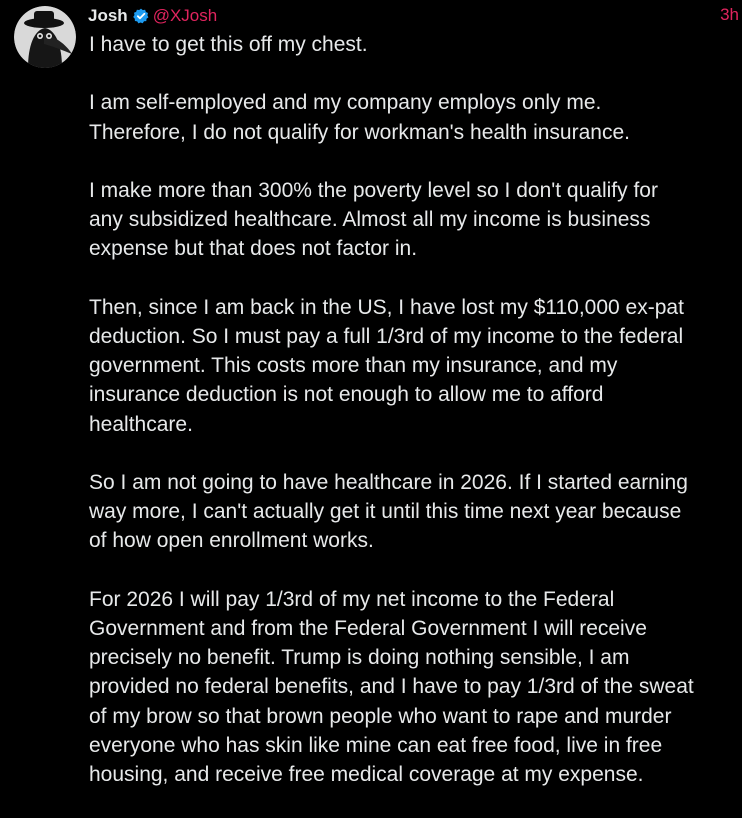  Describe the element at coordinates (415, 16) in the screenshot. I see `post-header: Josh @XJosh 3h` at that location.